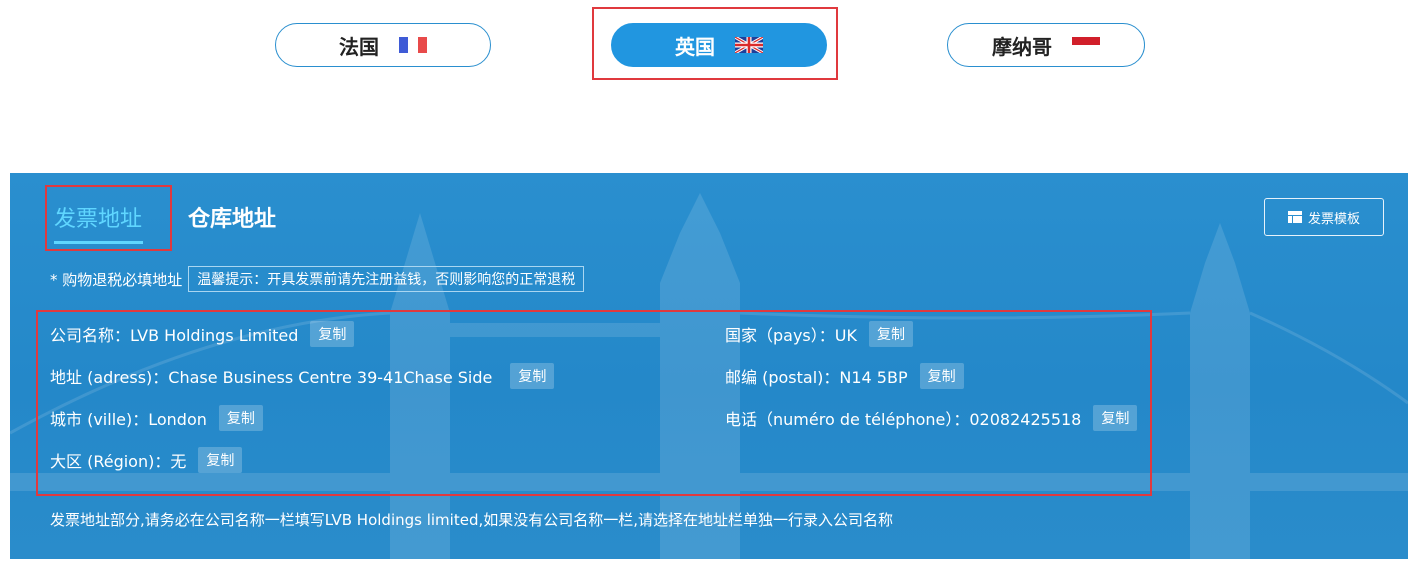 This screenshot has height=562, width=1408. I want to click on france-flag-icon, so click(413, 45).